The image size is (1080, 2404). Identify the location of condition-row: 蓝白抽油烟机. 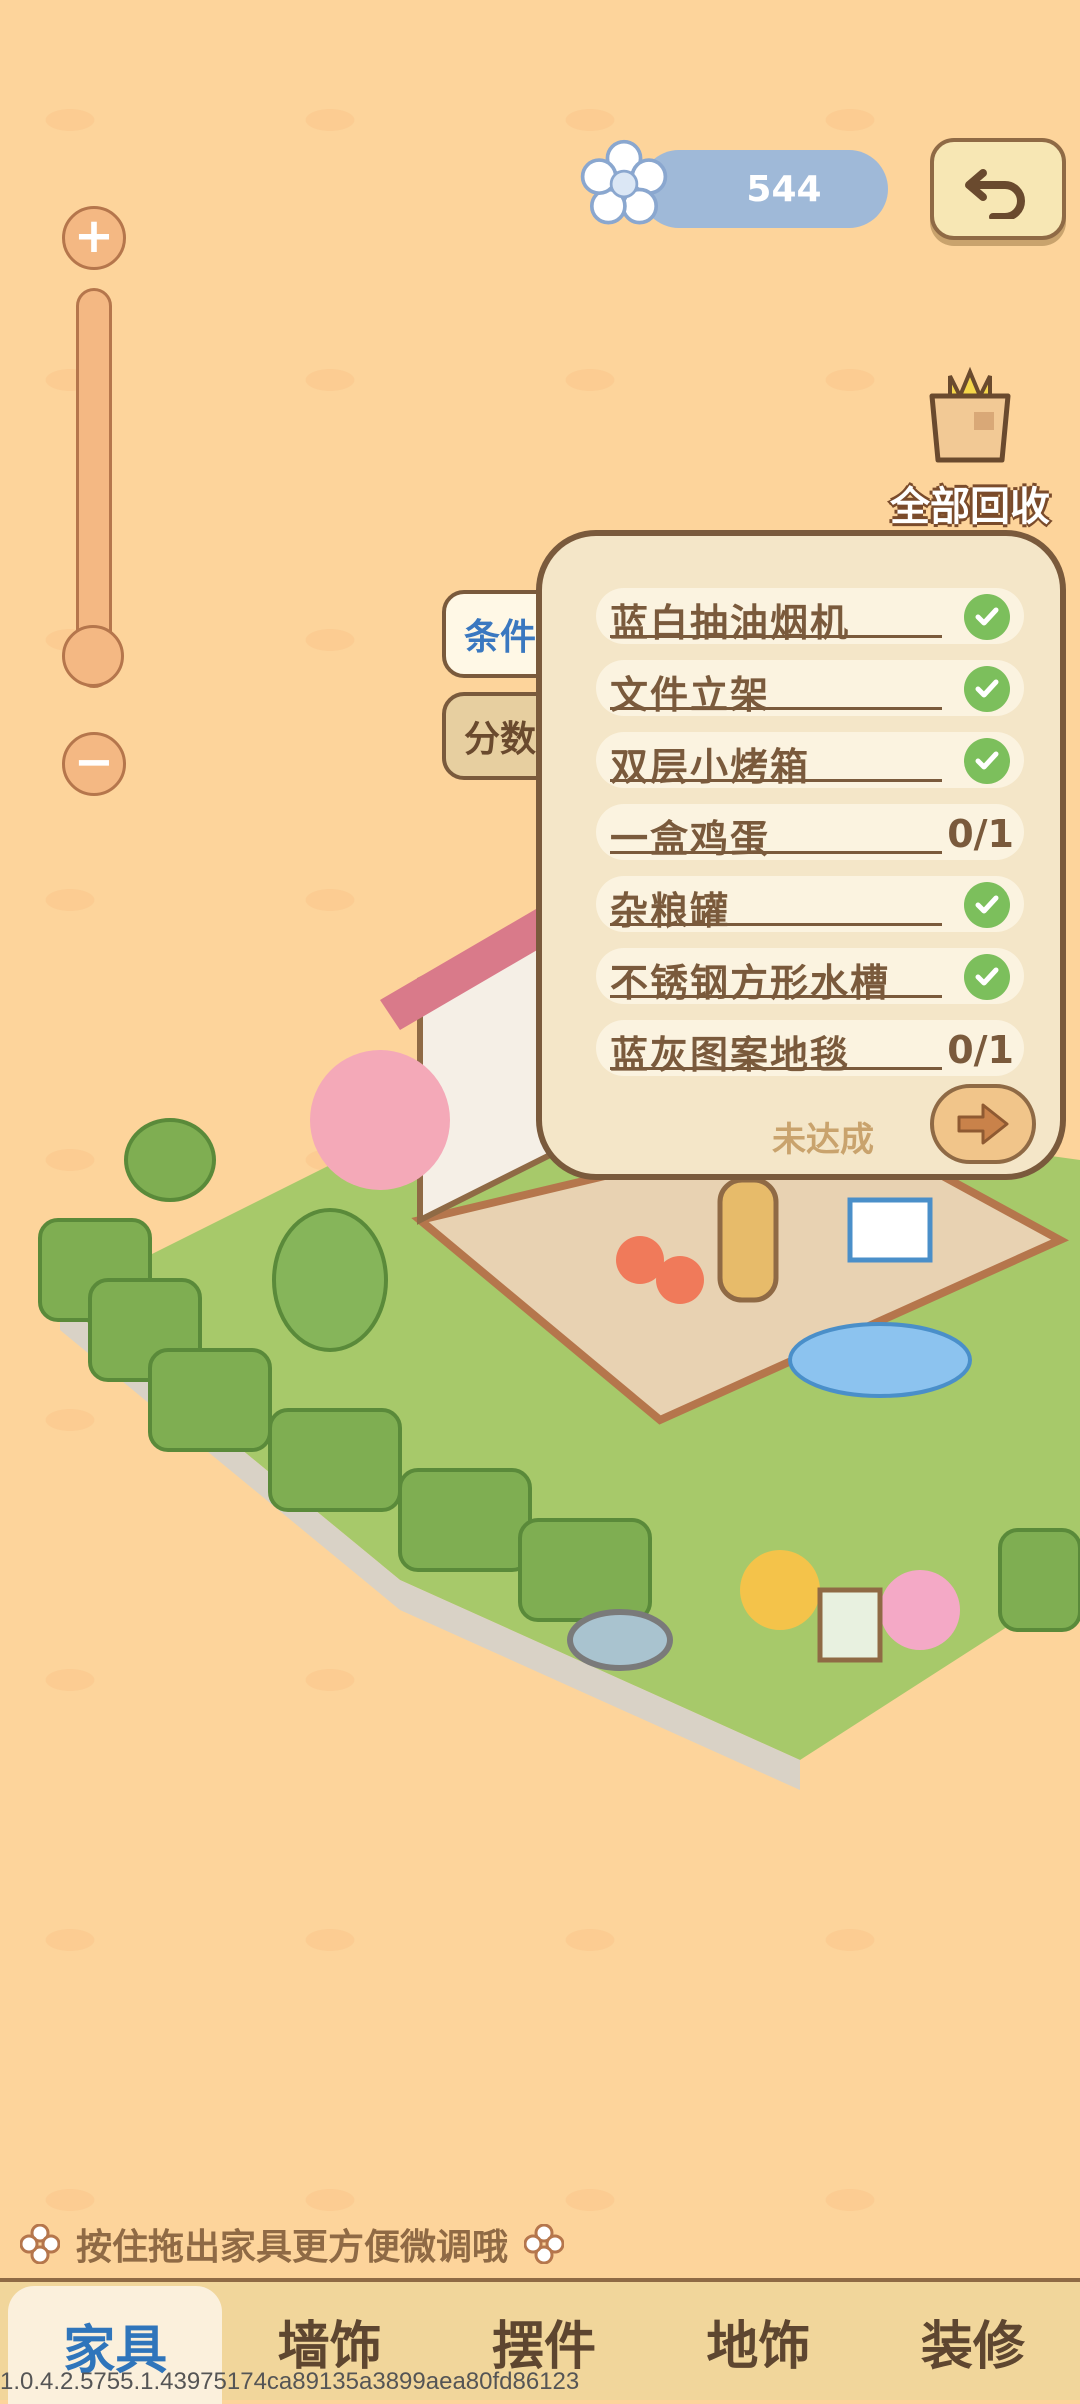
(810, 616).